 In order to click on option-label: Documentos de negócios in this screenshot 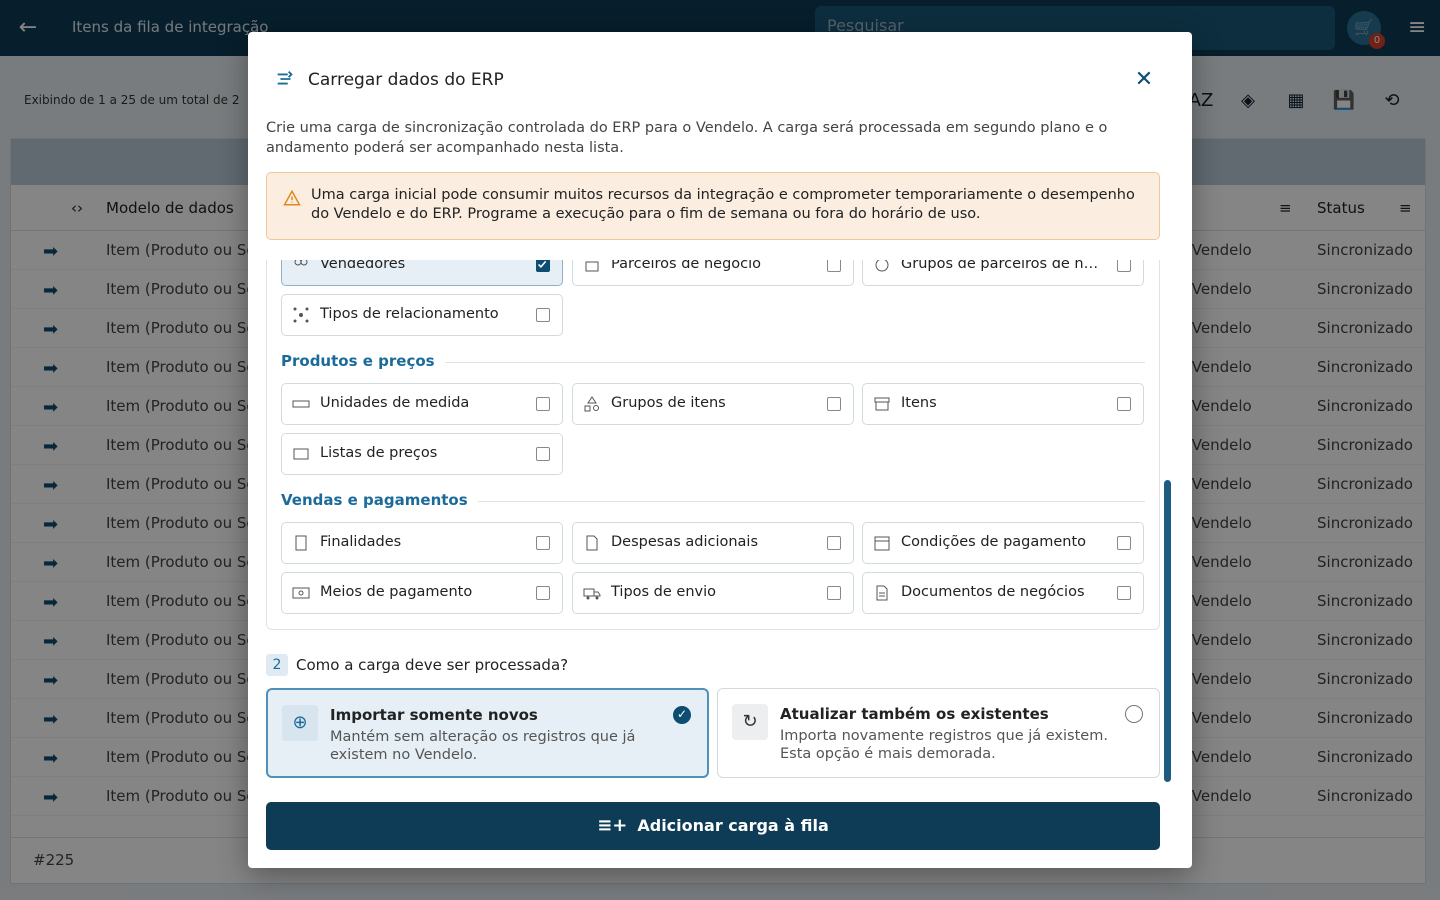, I will do `click(993, 592)`.